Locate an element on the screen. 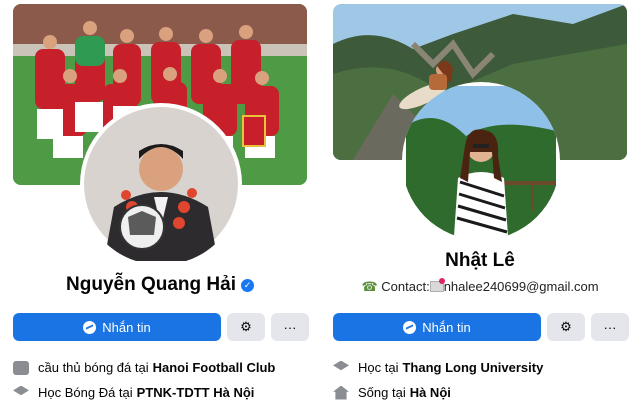 The image size is (640, 401). profile-name-text: Nhật Lê is located at coordinates (480, 260).